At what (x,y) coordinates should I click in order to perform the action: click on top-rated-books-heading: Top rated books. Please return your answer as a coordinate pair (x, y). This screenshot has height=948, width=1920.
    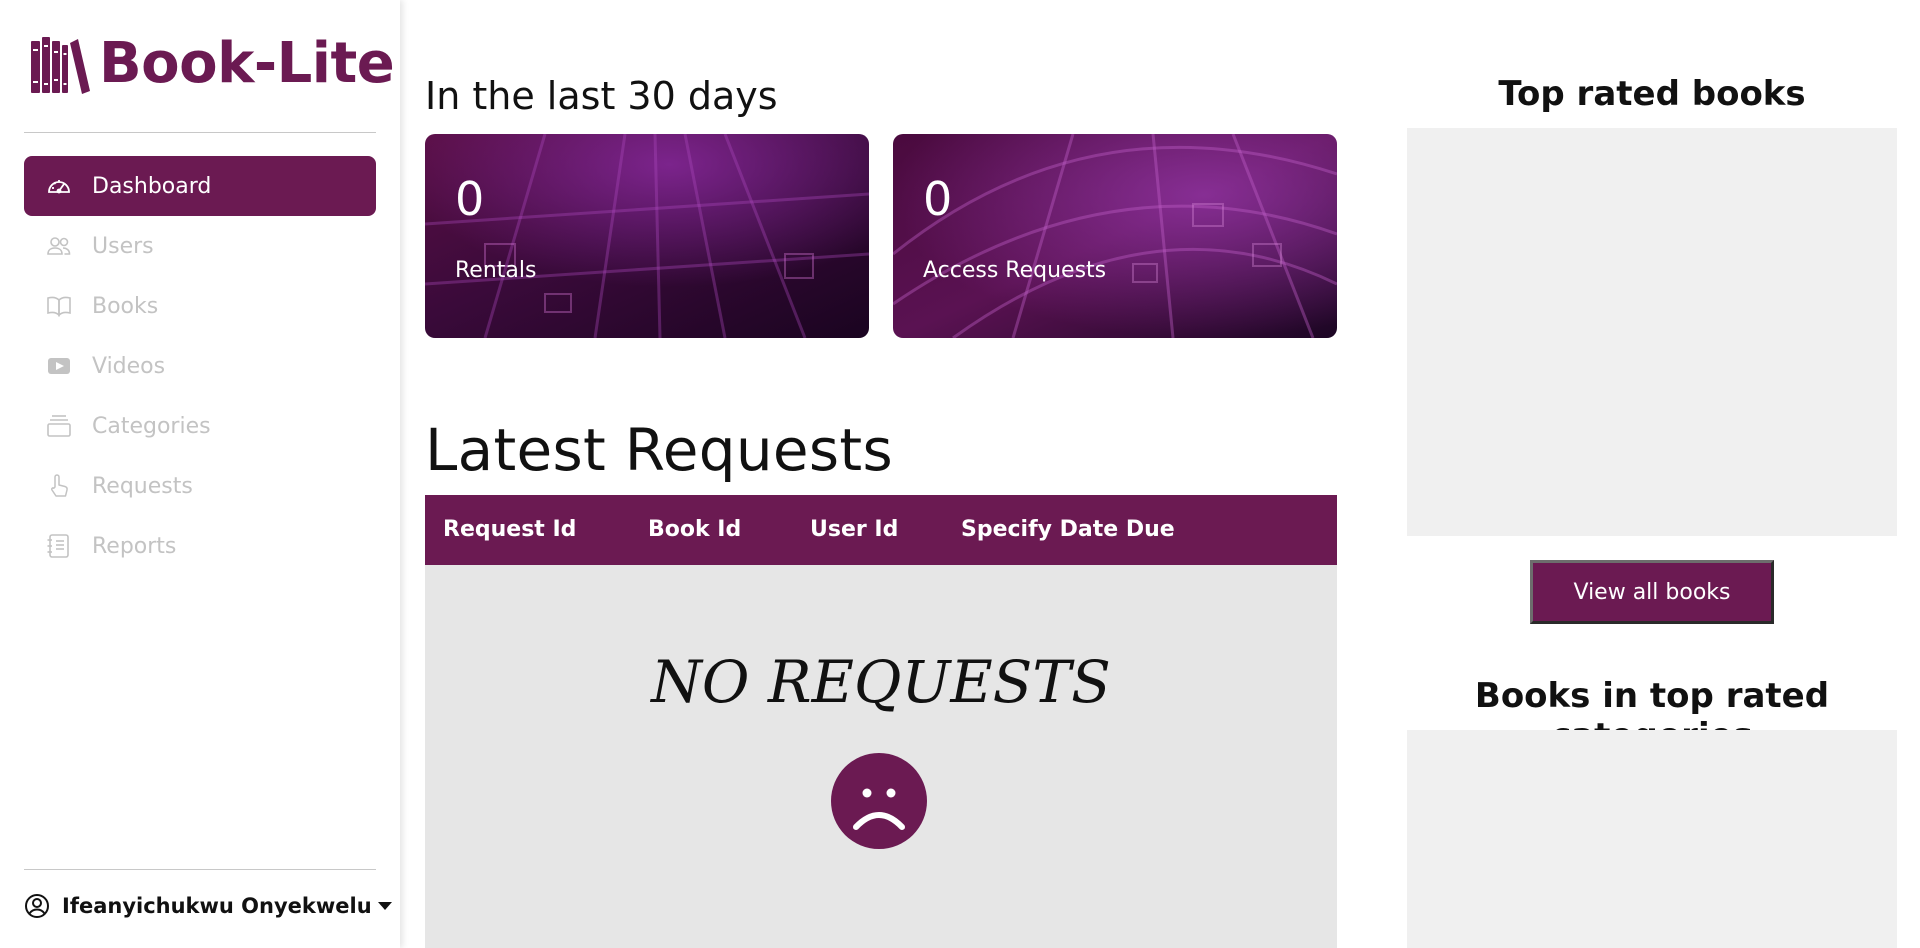
    Looking at the image, I should click on (1652, 94).